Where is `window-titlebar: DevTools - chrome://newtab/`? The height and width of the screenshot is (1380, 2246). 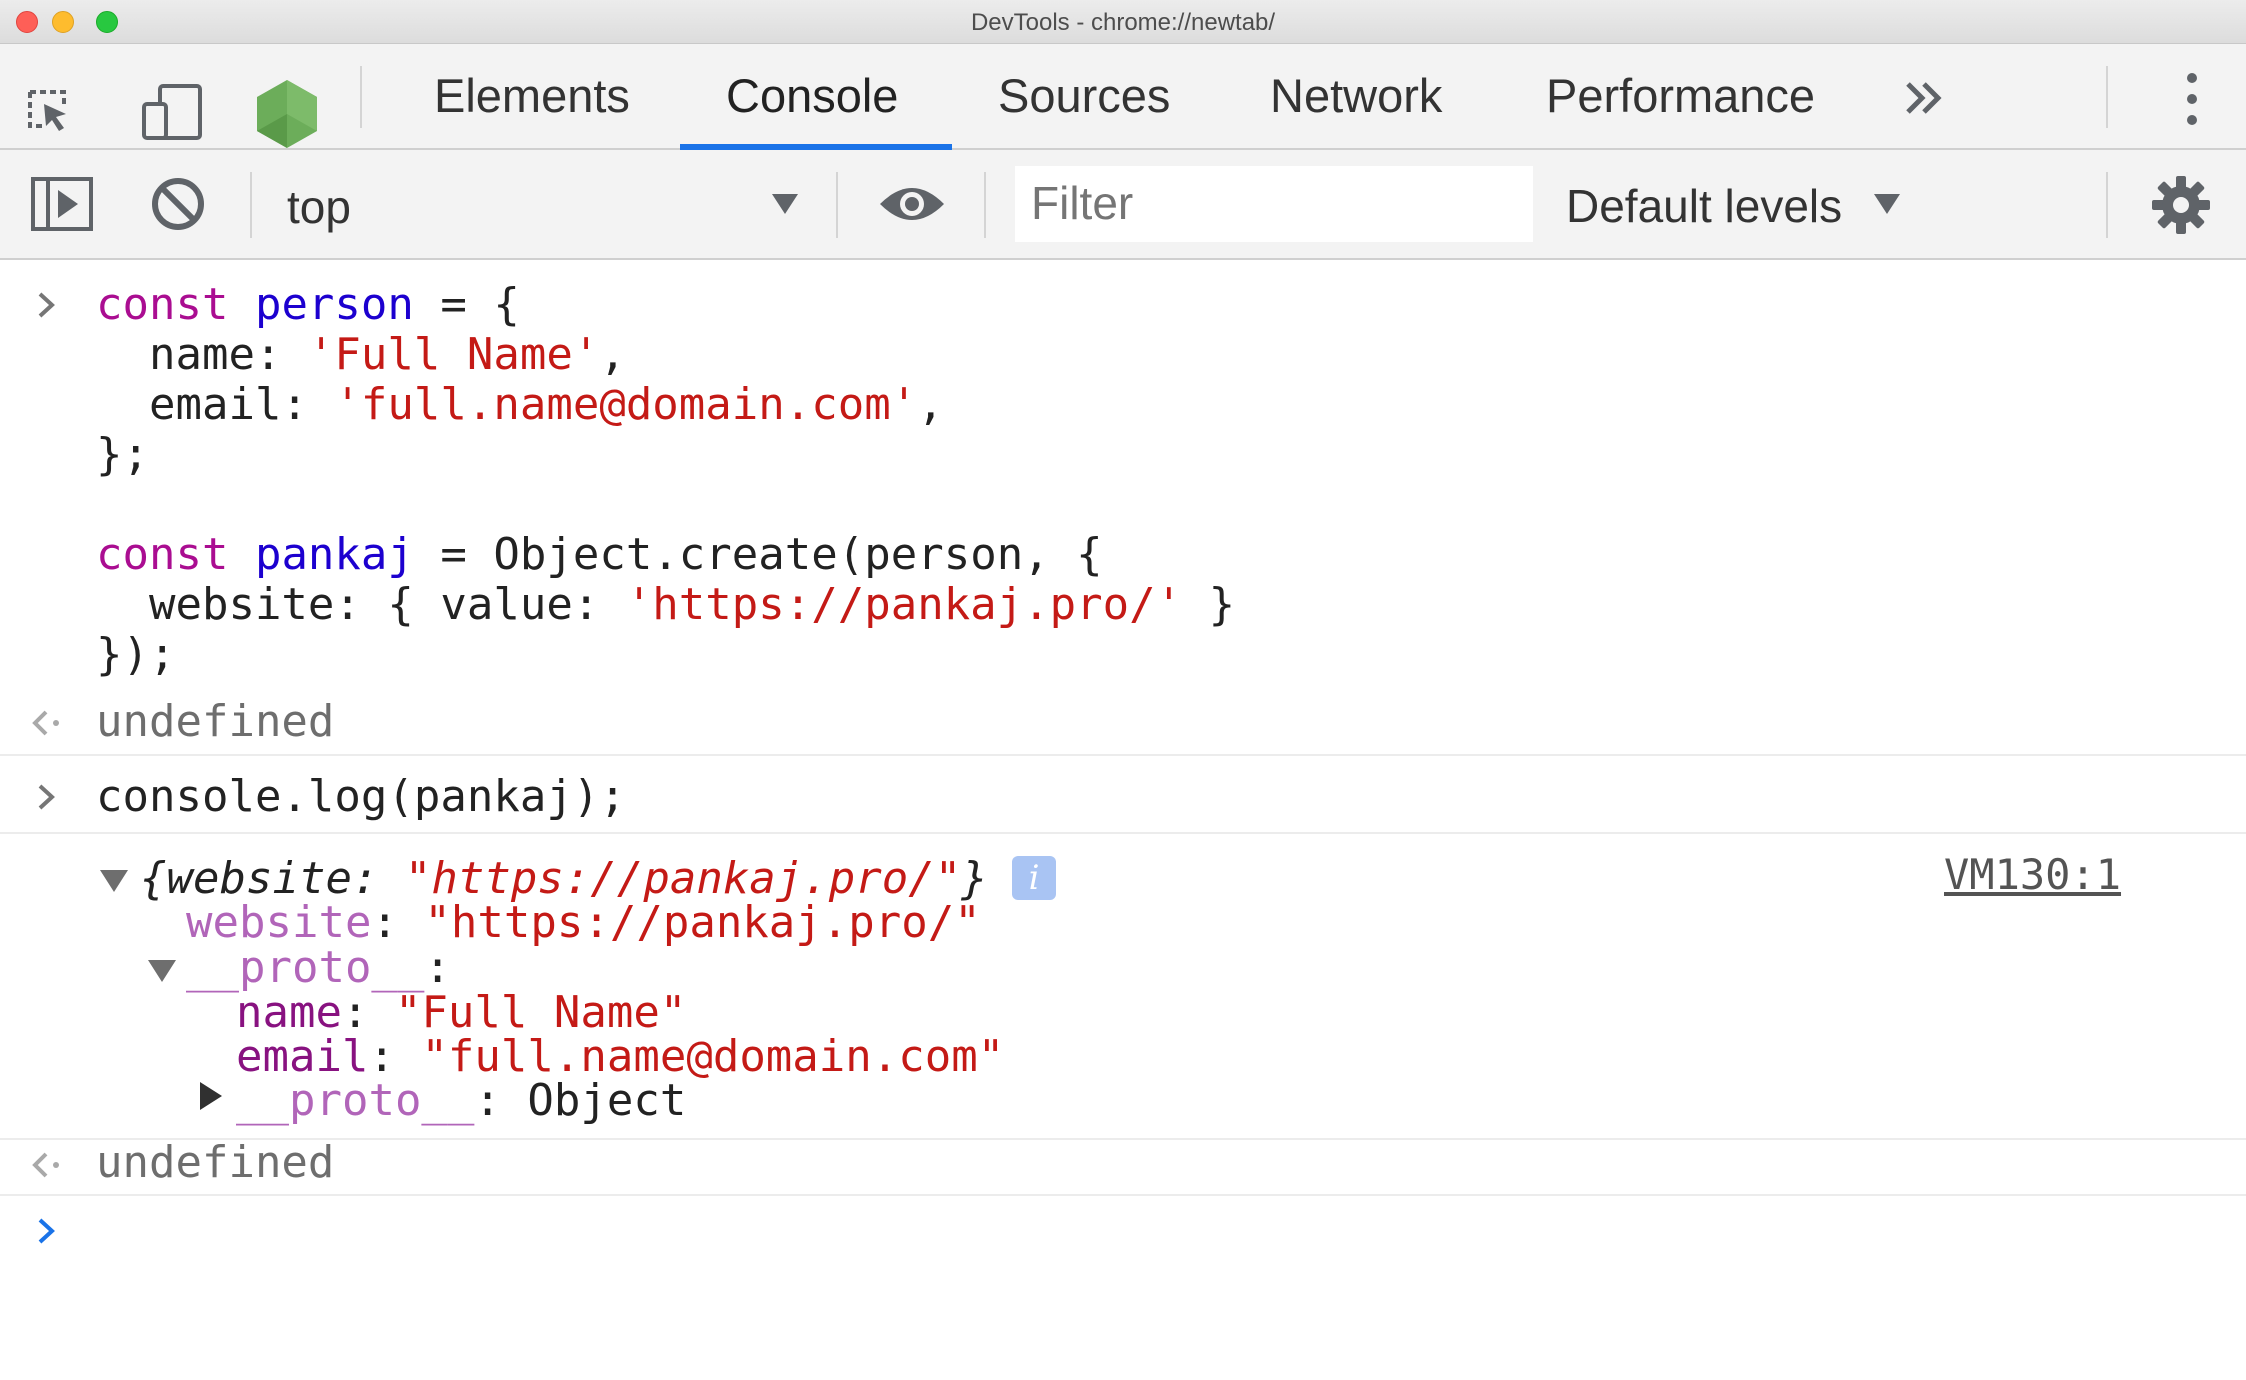
window-titlebar: DevTools - chrome://newtab/ is located at coordinates (1123, 22).